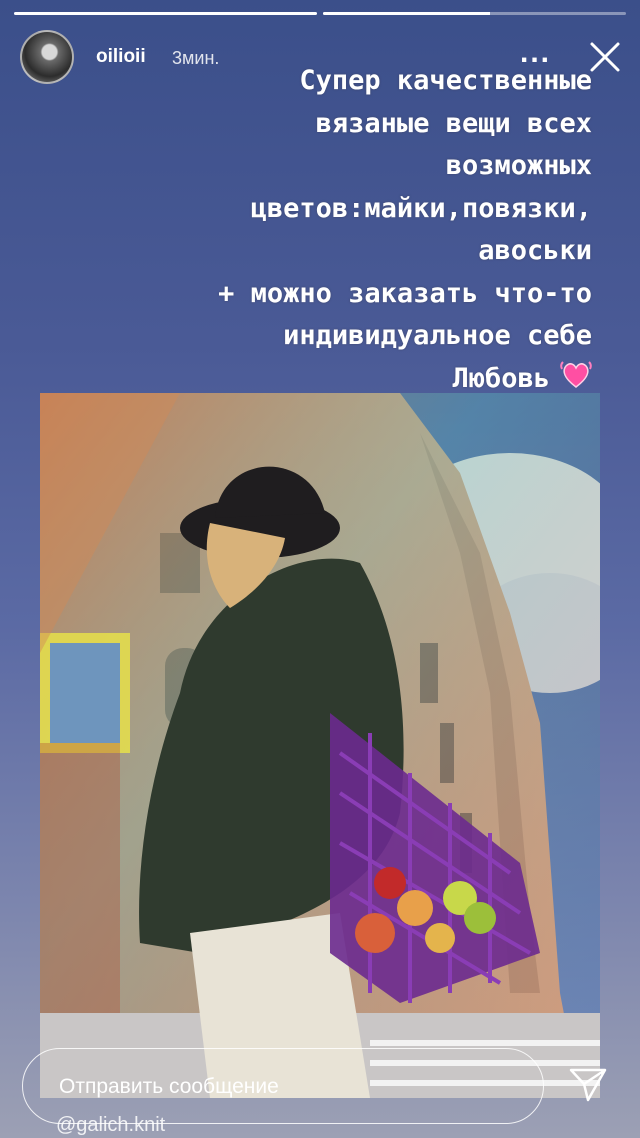  I want to click on story-progress, so click(320, 13).